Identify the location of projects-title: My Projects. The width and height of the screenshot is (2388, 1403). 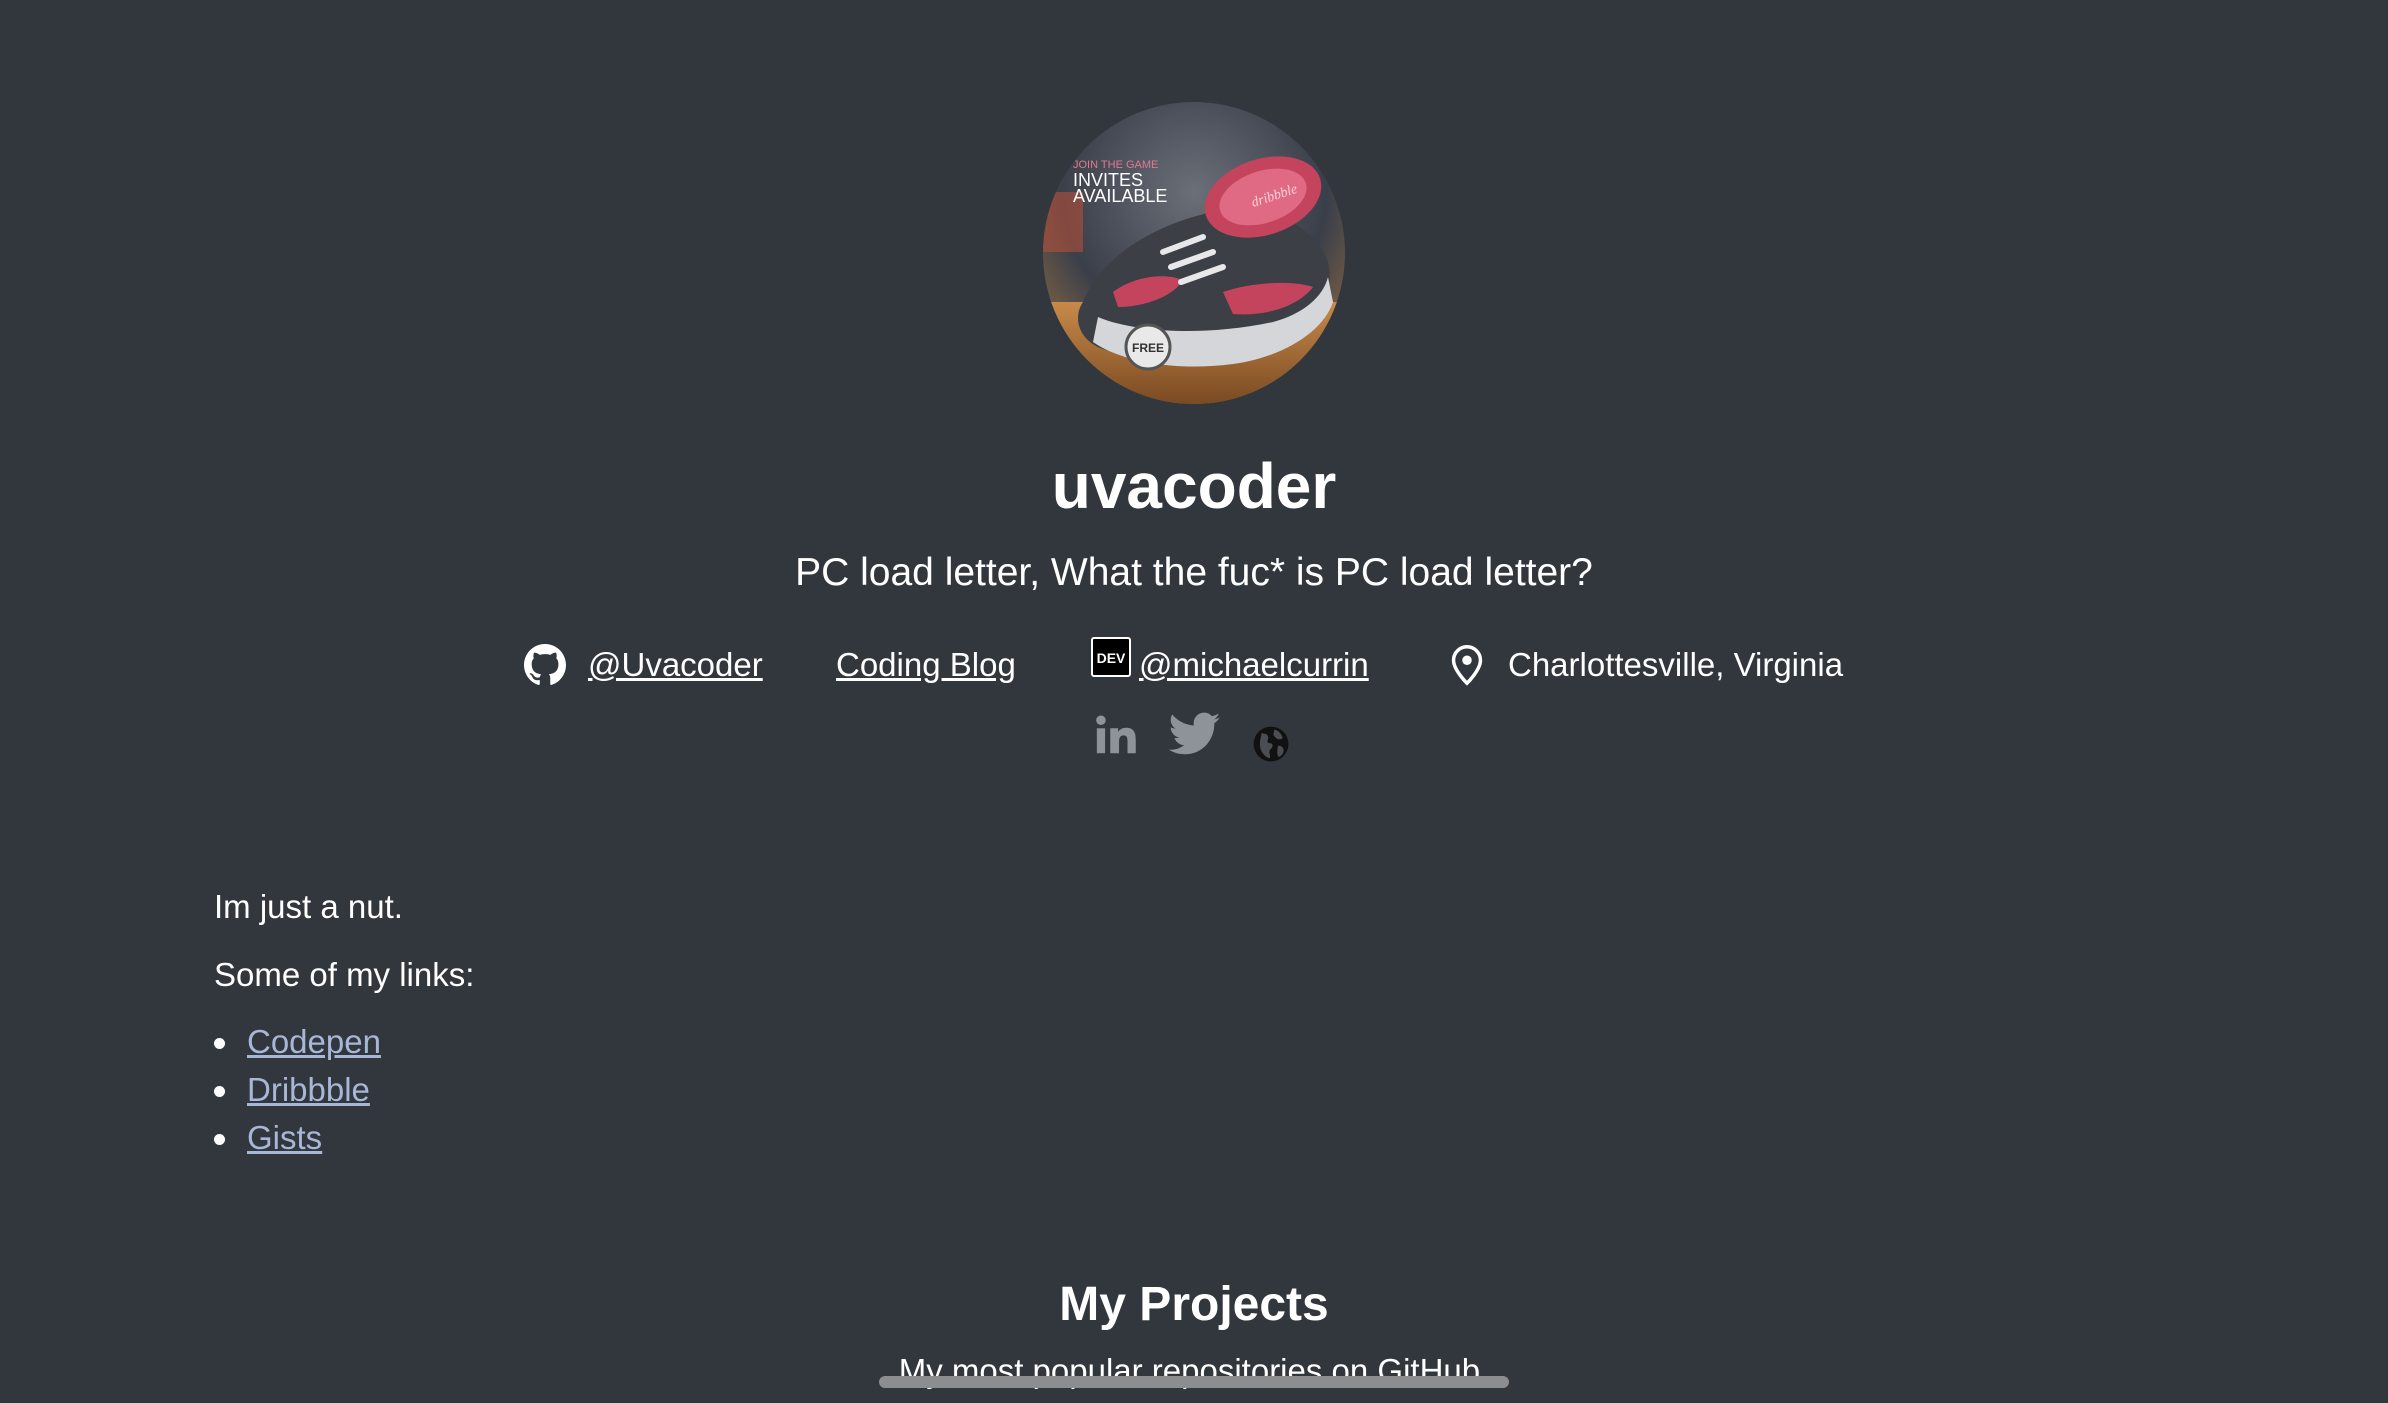
(1194, 1304).